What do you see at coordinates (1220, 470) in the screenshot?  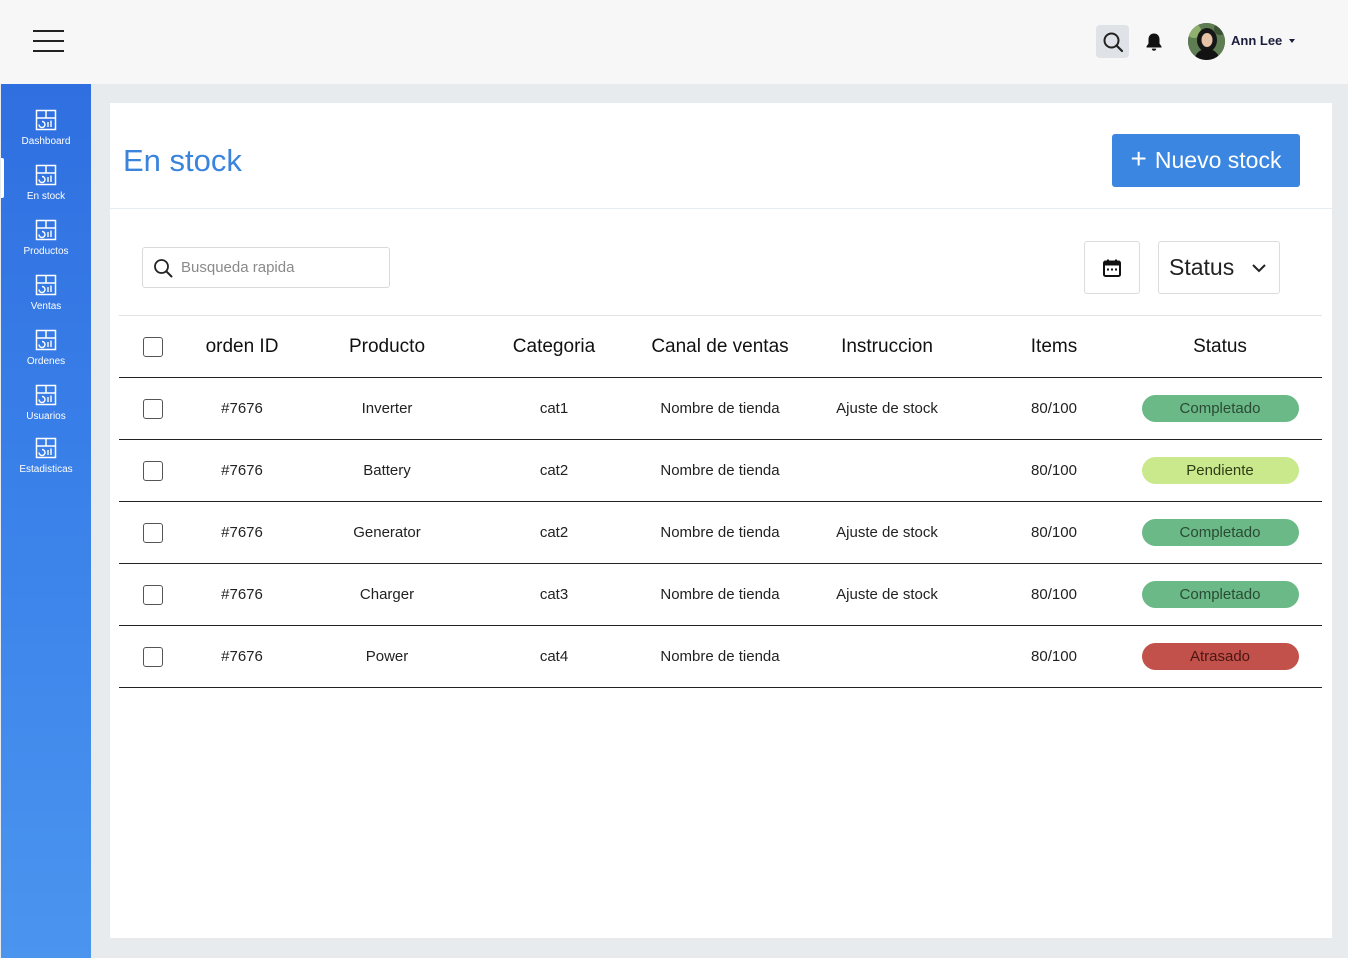 I see `status-badge: Pendiente` at bounding box center [1220, 470].